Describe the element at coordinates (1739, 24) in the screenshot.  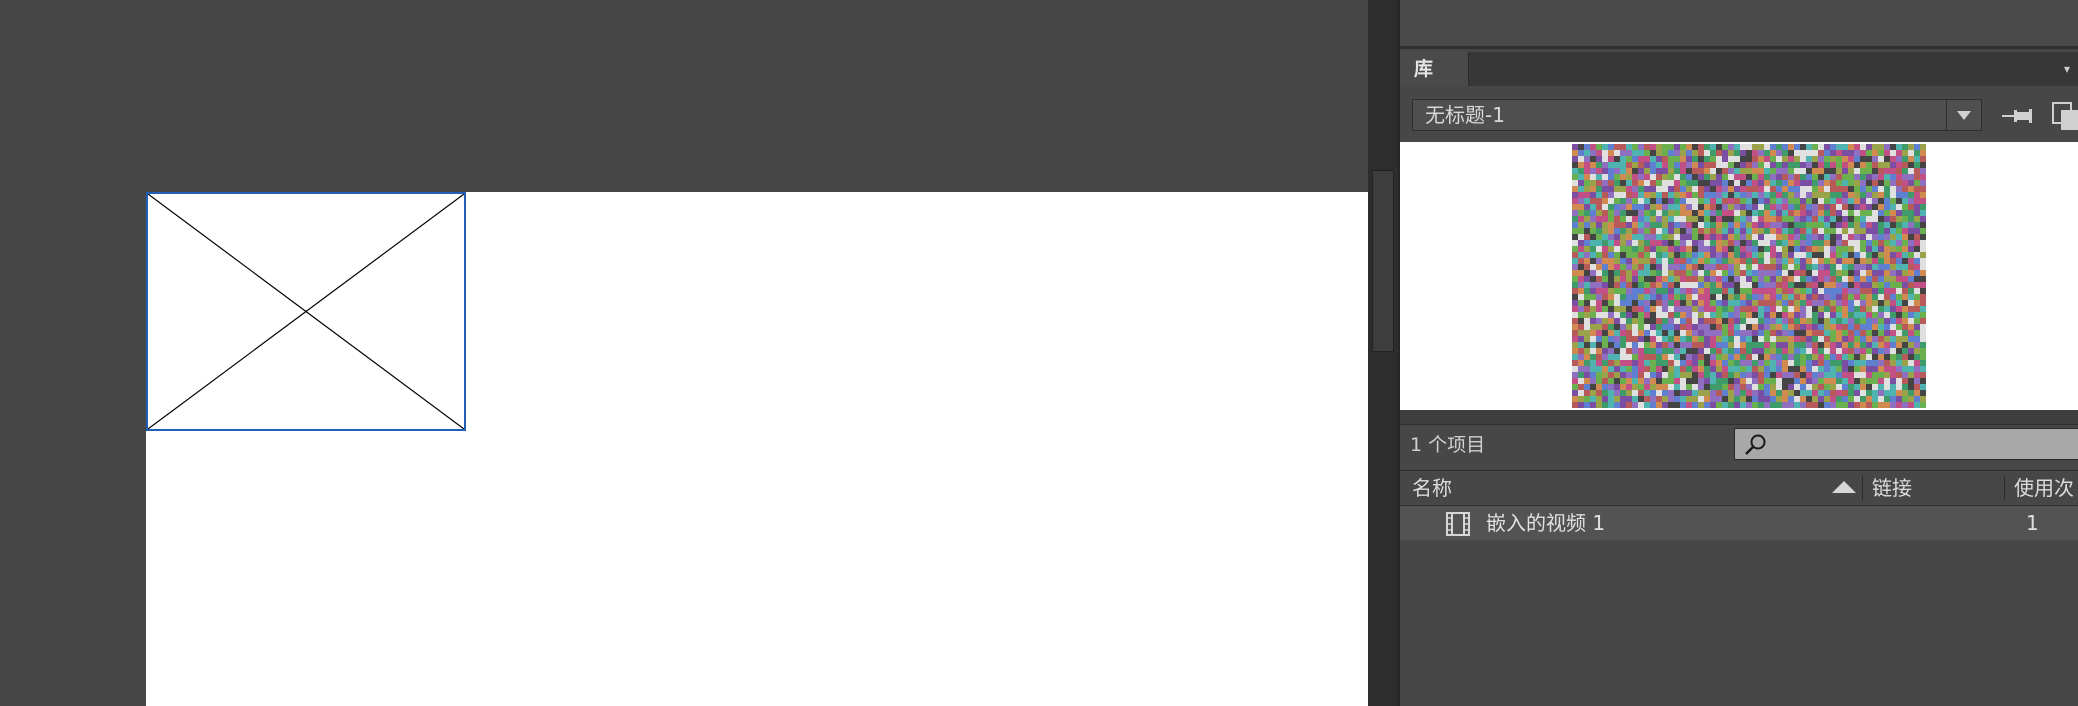
I see `panel-top-strip` at that location.